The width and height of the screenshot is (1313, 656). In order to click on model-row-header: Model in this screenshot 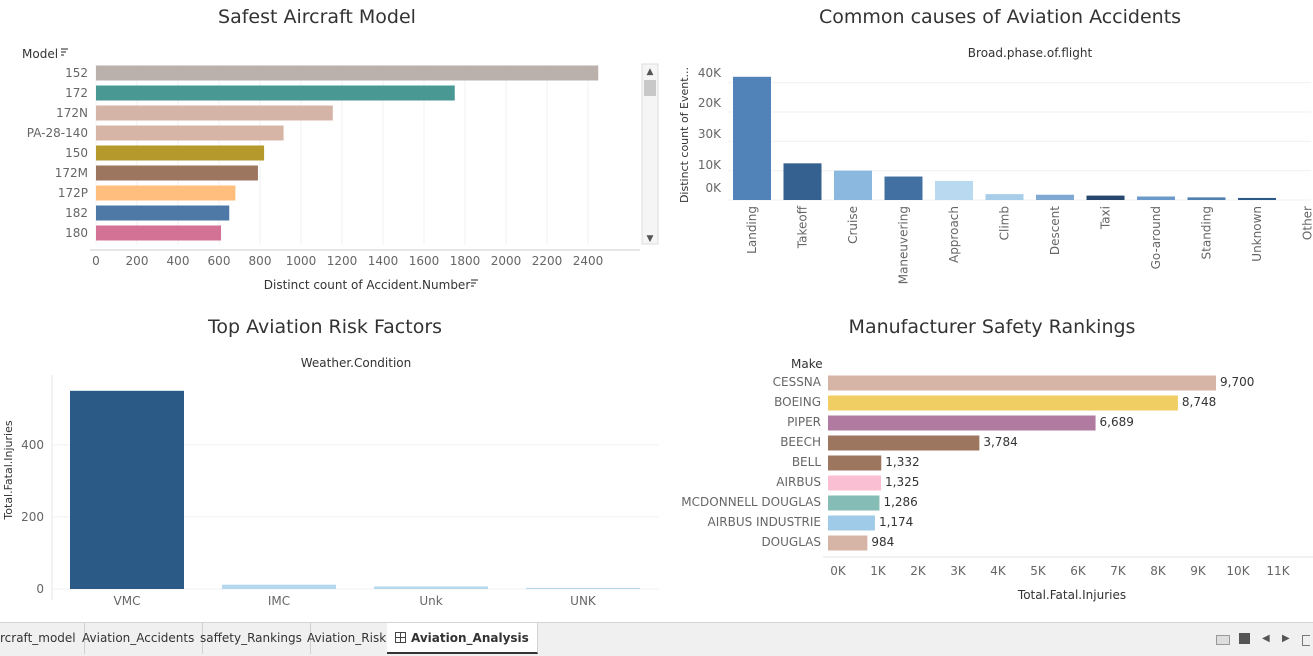, I will do `click(40, 54)`.